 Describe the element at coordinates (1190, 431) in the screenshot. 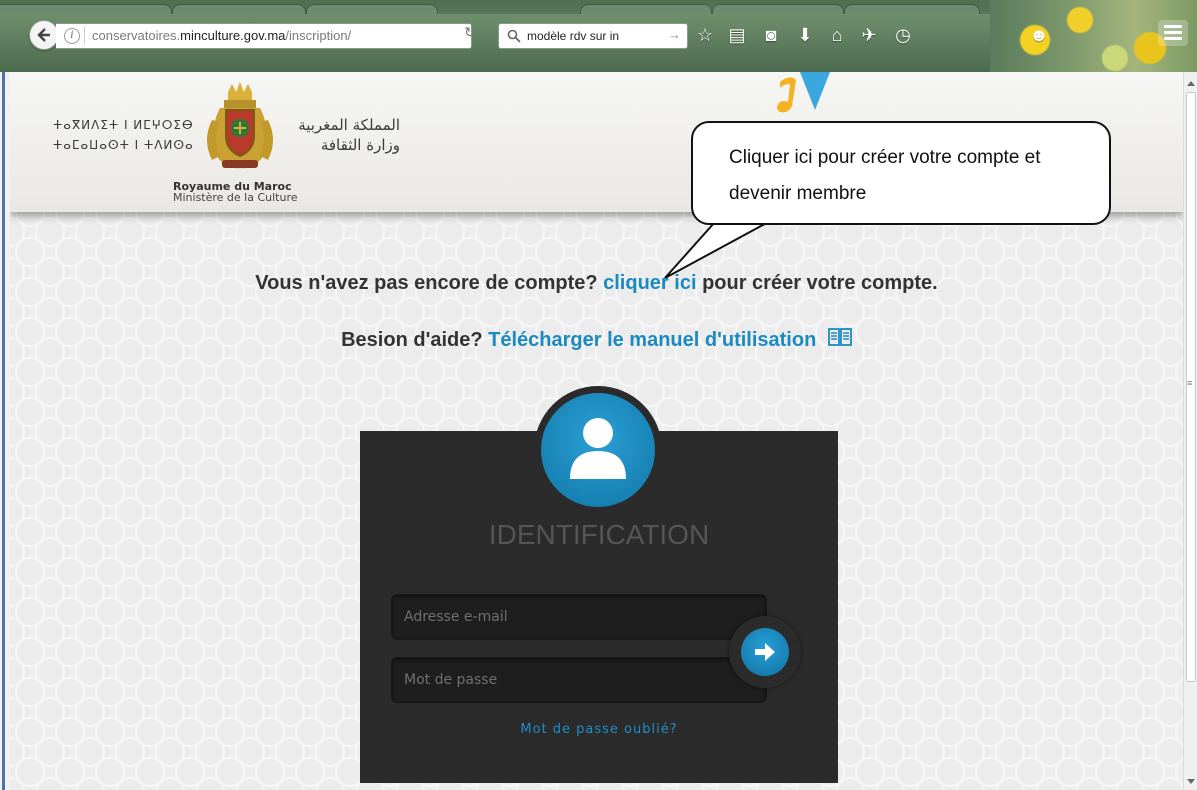

I see `vertical-scrollbar: ≡` at that location.